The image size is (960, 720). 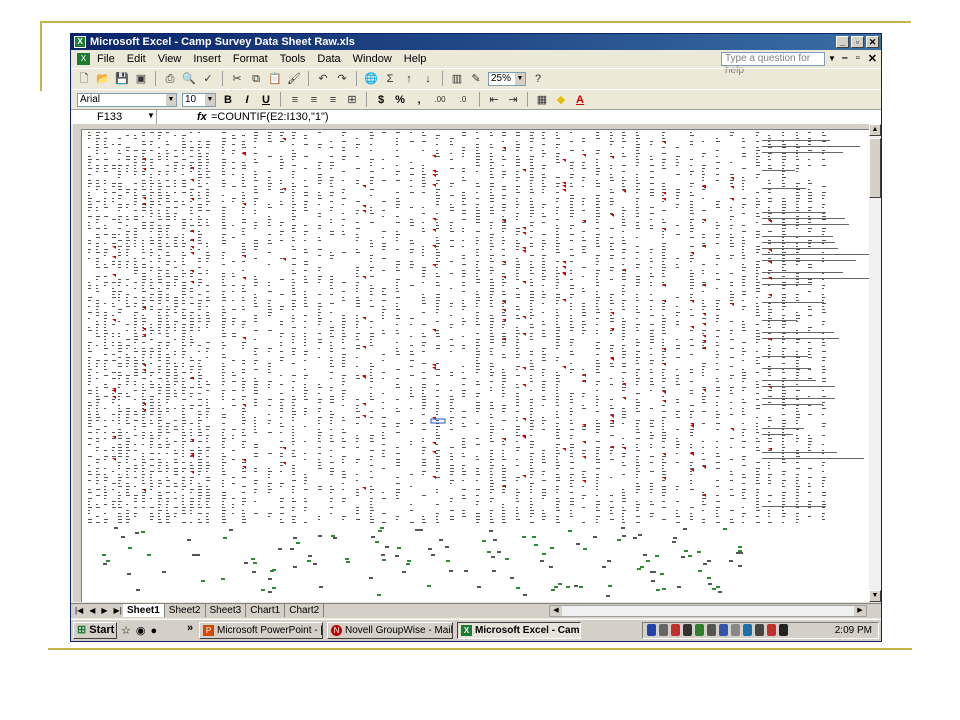 What do you see at coordinates (270, 117) in the screenshot?
I see `formula-input: =COUNTIF(E2:I130,"1")` at bounding box center [270, 117].